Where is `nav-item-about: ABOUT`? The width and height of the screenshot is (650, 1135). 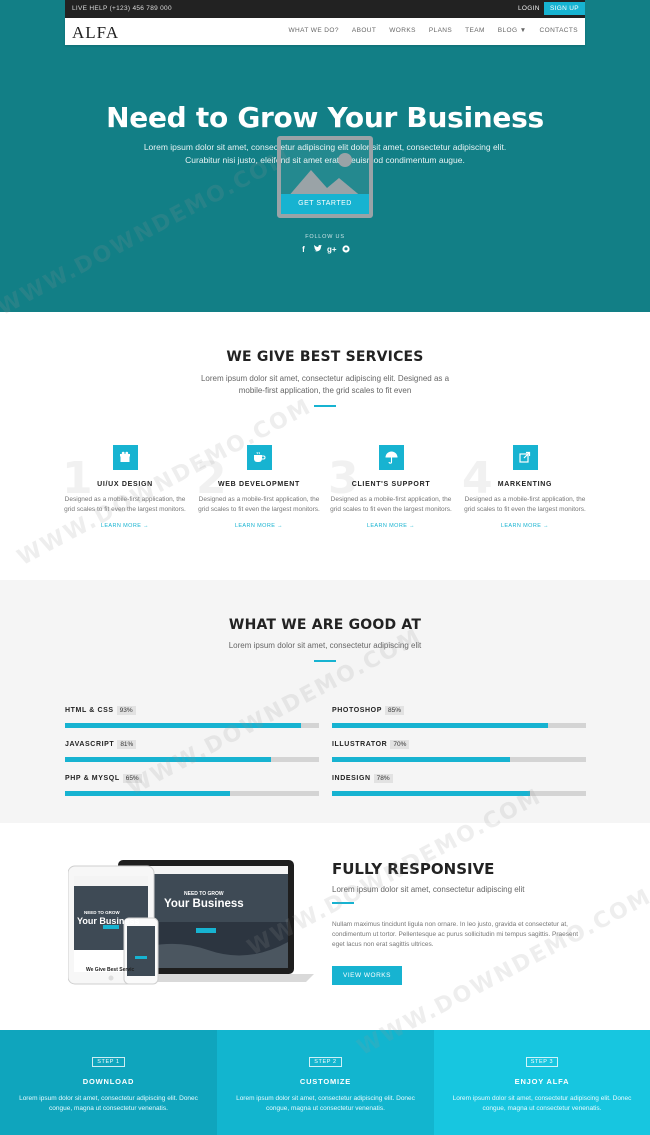
nav-item-about: ABOUT is located at coordinates (364, 30).